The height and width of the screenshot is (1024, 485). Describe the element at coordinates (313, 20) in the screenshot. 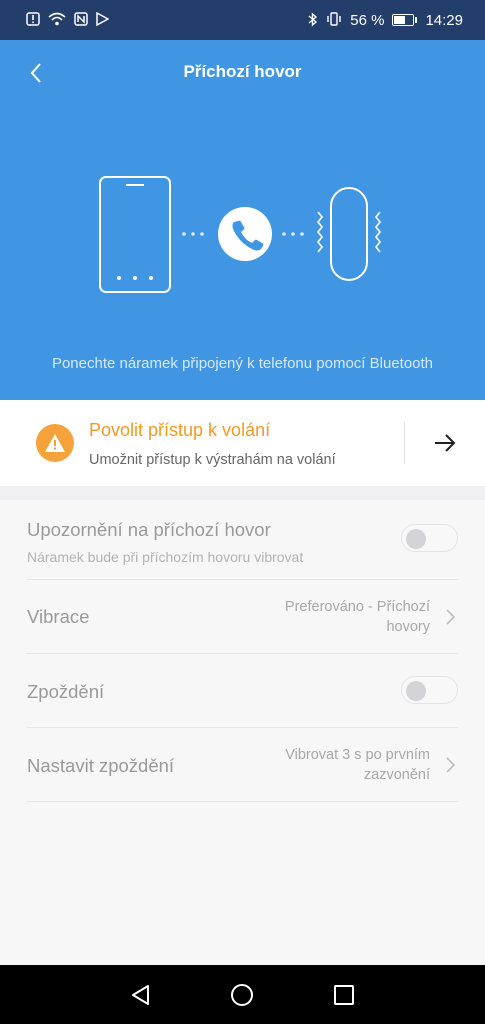

I see `bluetooth-icon` at that location.